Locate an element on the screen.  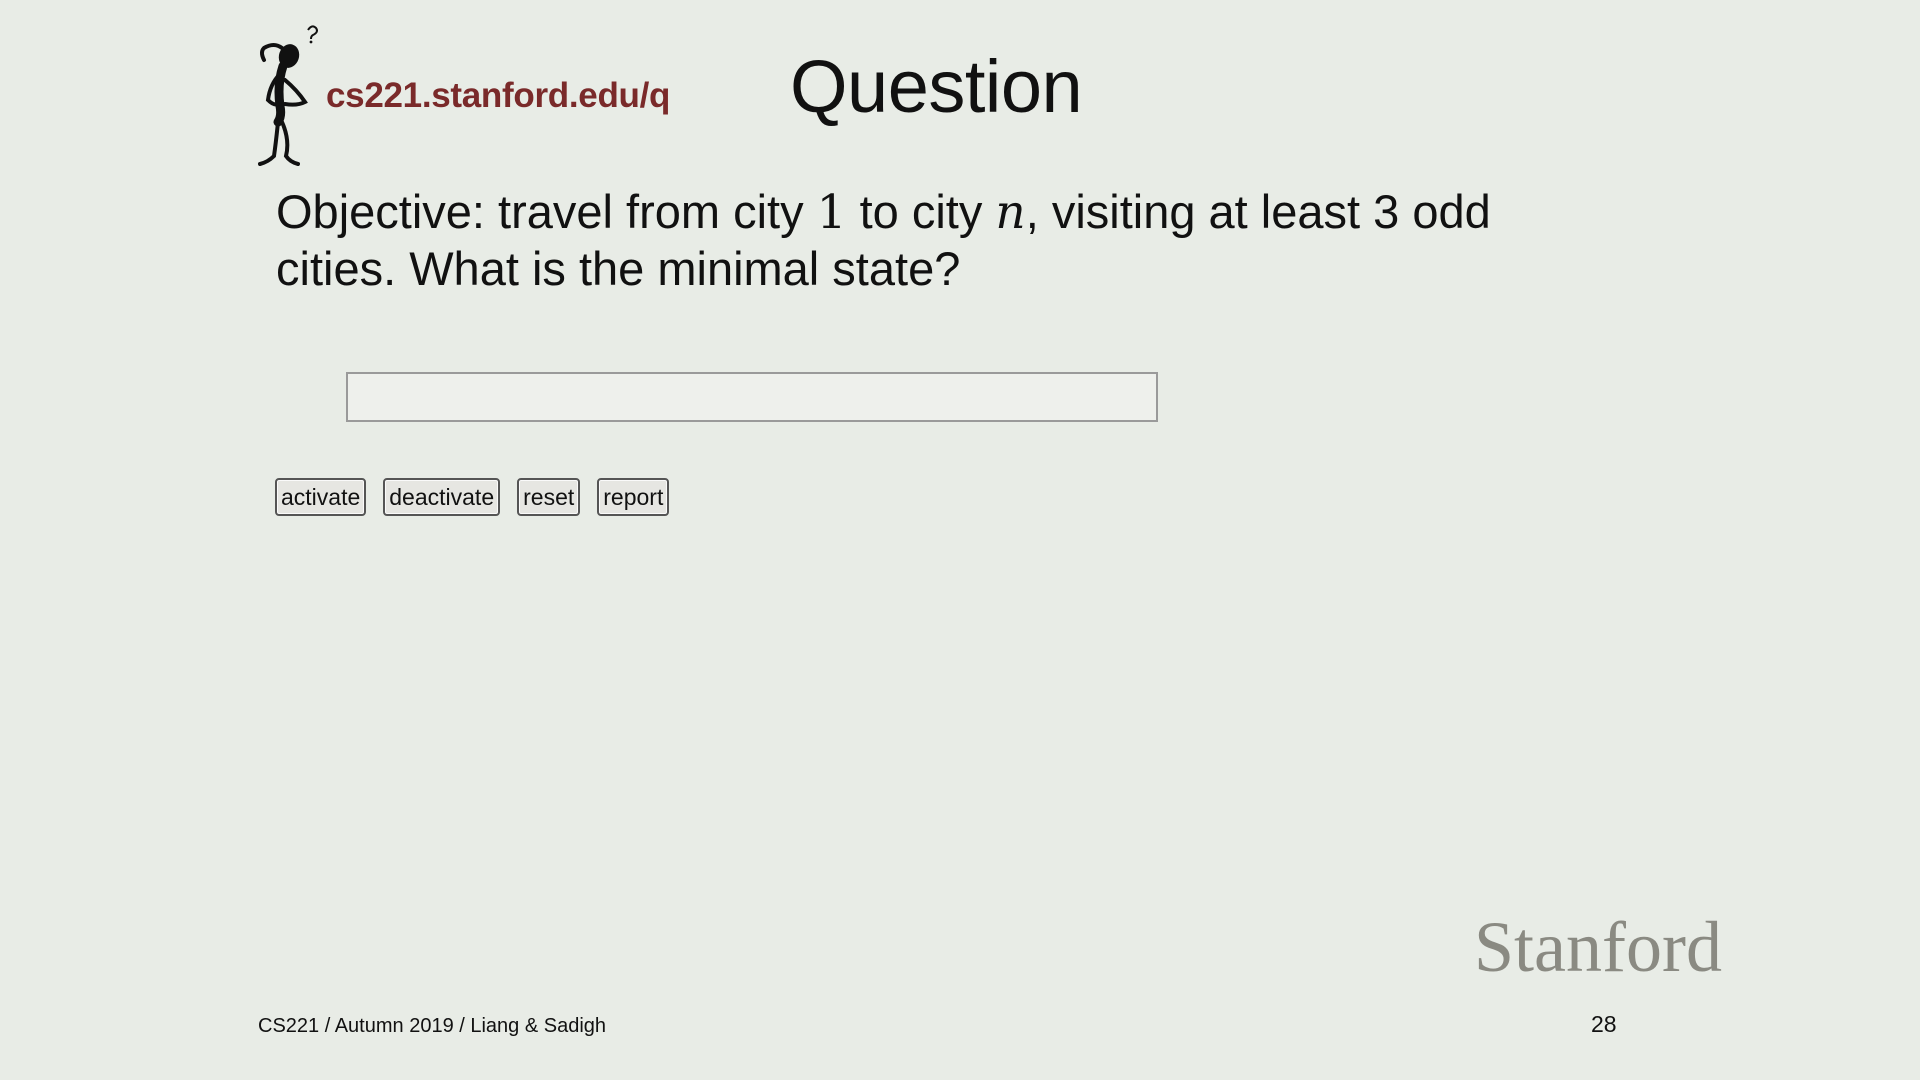
response-buttons: activate deactivate reset report is located at coordinates (472, 497).